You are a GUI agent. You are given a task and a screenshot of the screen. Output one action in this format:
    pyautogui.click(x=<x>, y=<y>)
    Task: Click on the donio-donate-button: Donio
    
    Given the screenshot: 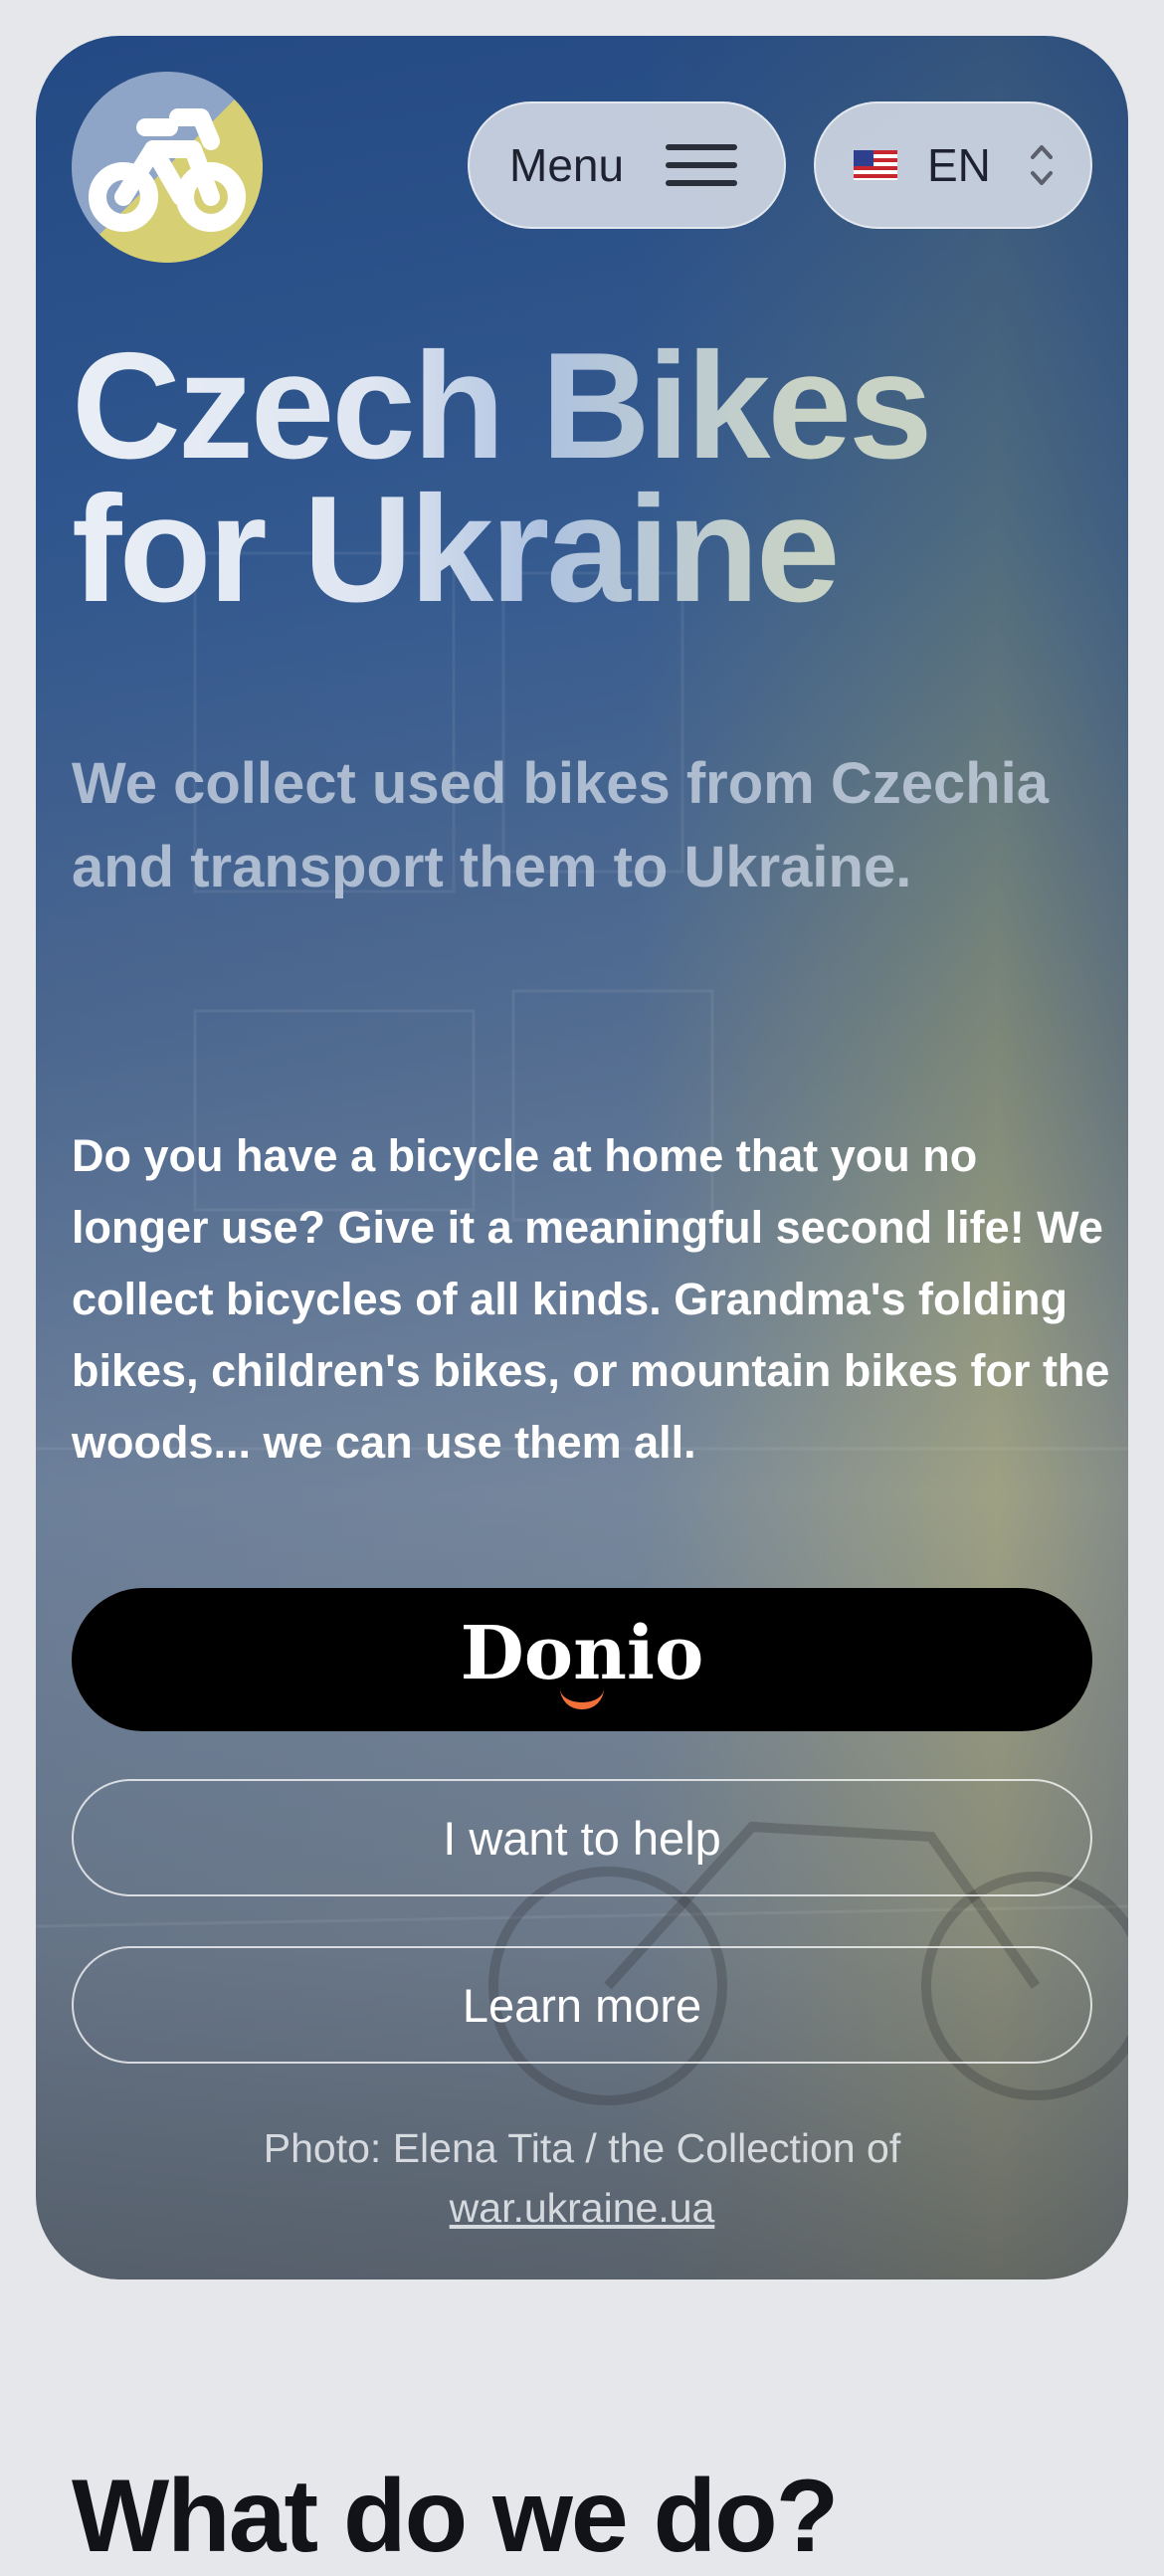 What is the action you would take?
    pyautogui.click(x=582, y=1659)
    